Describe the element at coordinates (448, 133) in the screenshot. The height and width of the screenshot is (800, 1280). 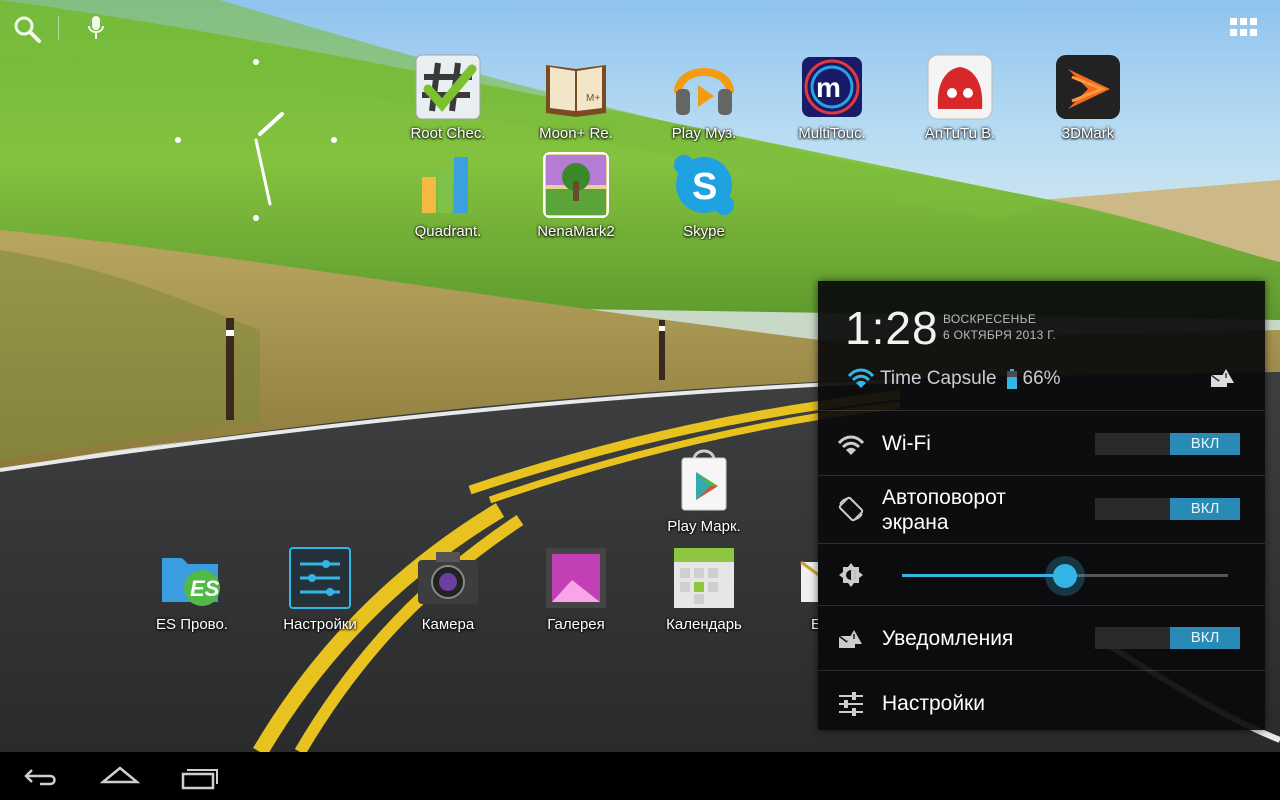
I see `app-label: Root Chec.` at that location.